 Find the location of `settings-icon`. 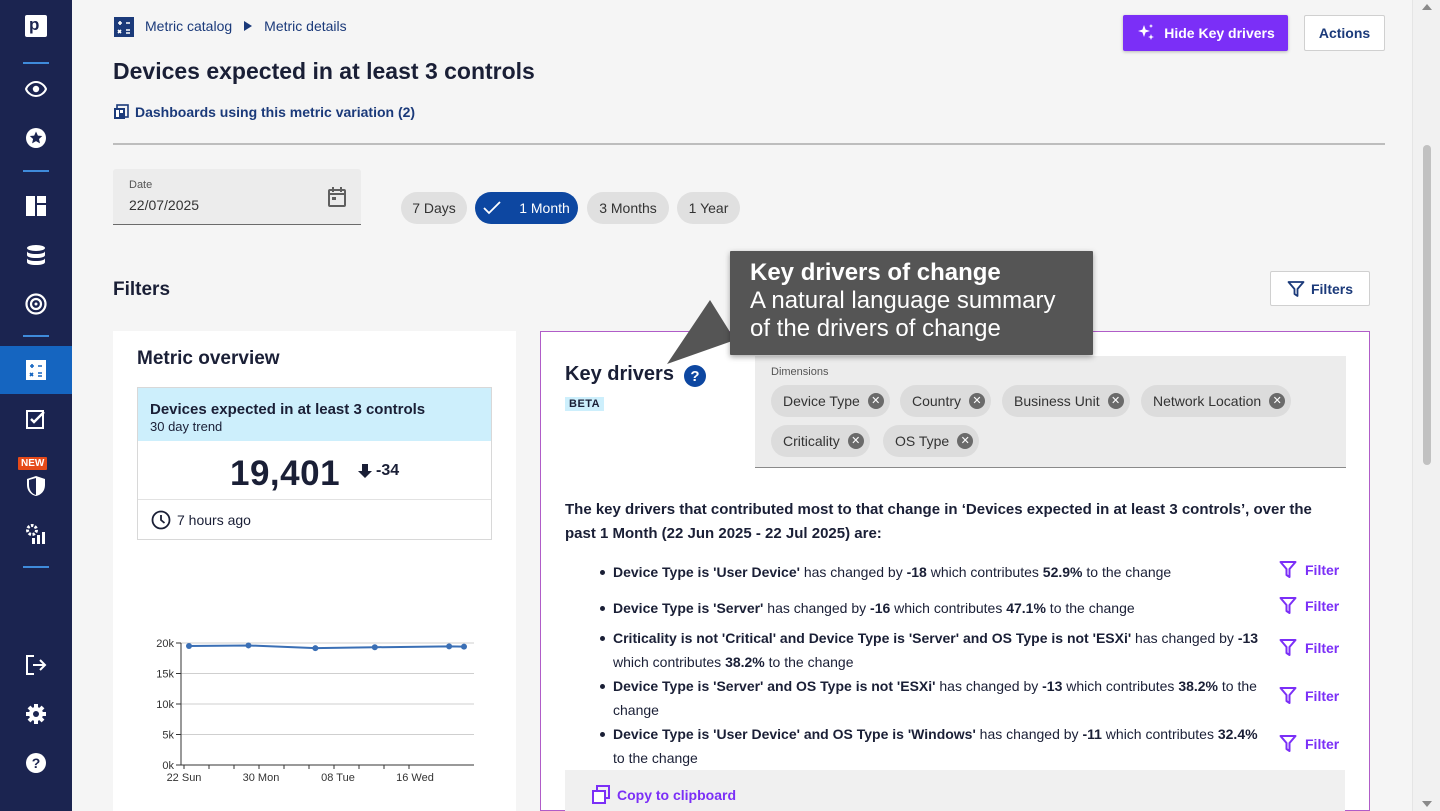

settings-icon is located at coordinates (36, 714).